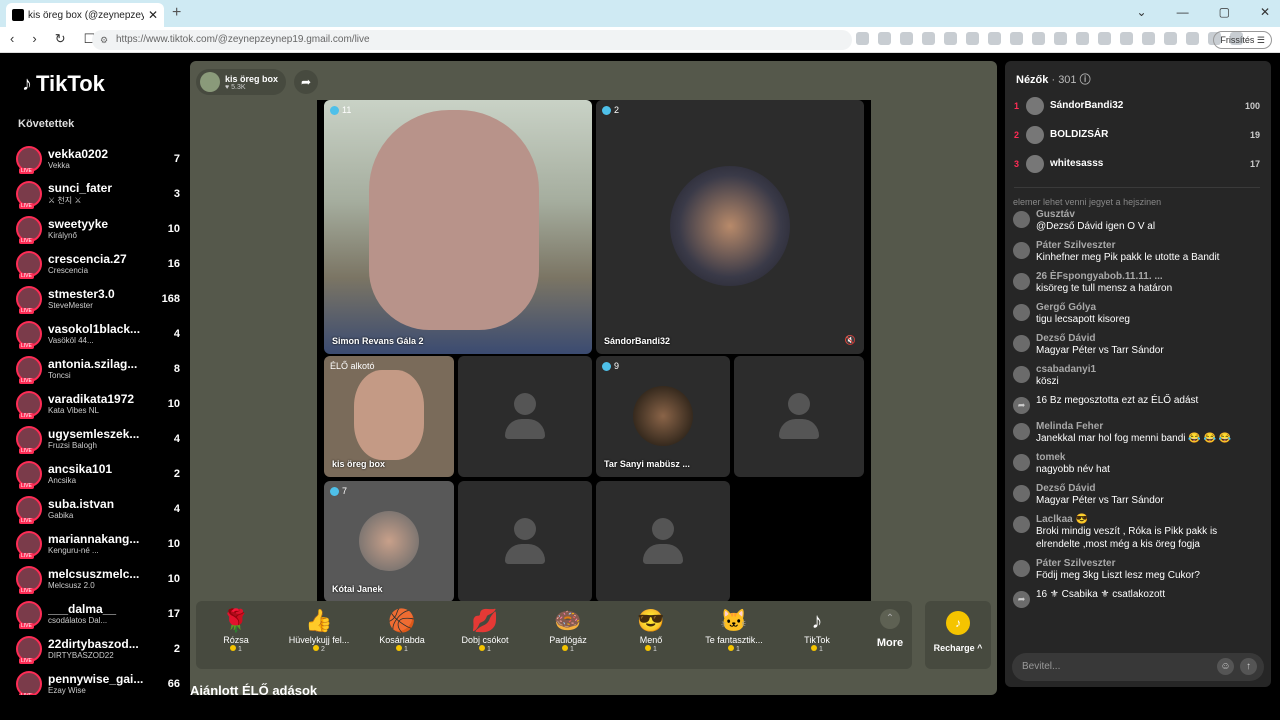 The height and width of the screenshot is (720, 1280). I want to click on extensions-puzzle-icon, so click(1126, 38).